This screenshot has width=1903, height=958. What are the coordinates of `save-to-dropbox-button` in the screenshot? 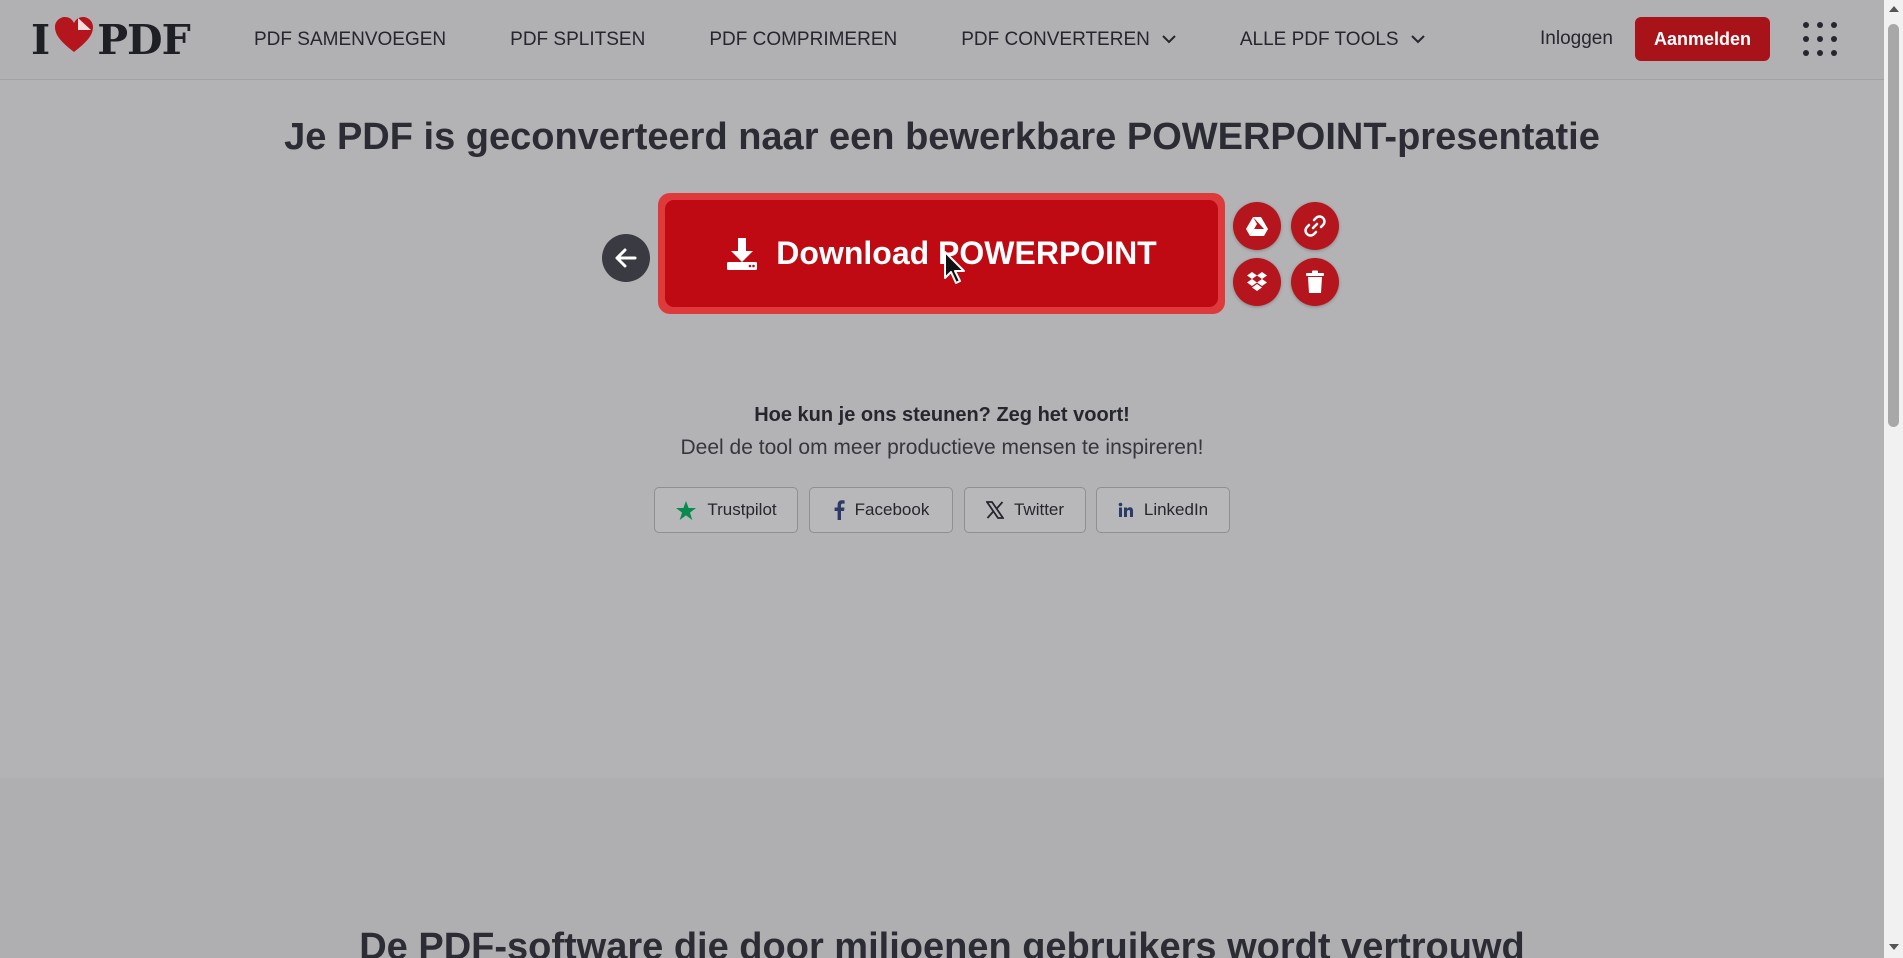 It's located at (1257, 282).